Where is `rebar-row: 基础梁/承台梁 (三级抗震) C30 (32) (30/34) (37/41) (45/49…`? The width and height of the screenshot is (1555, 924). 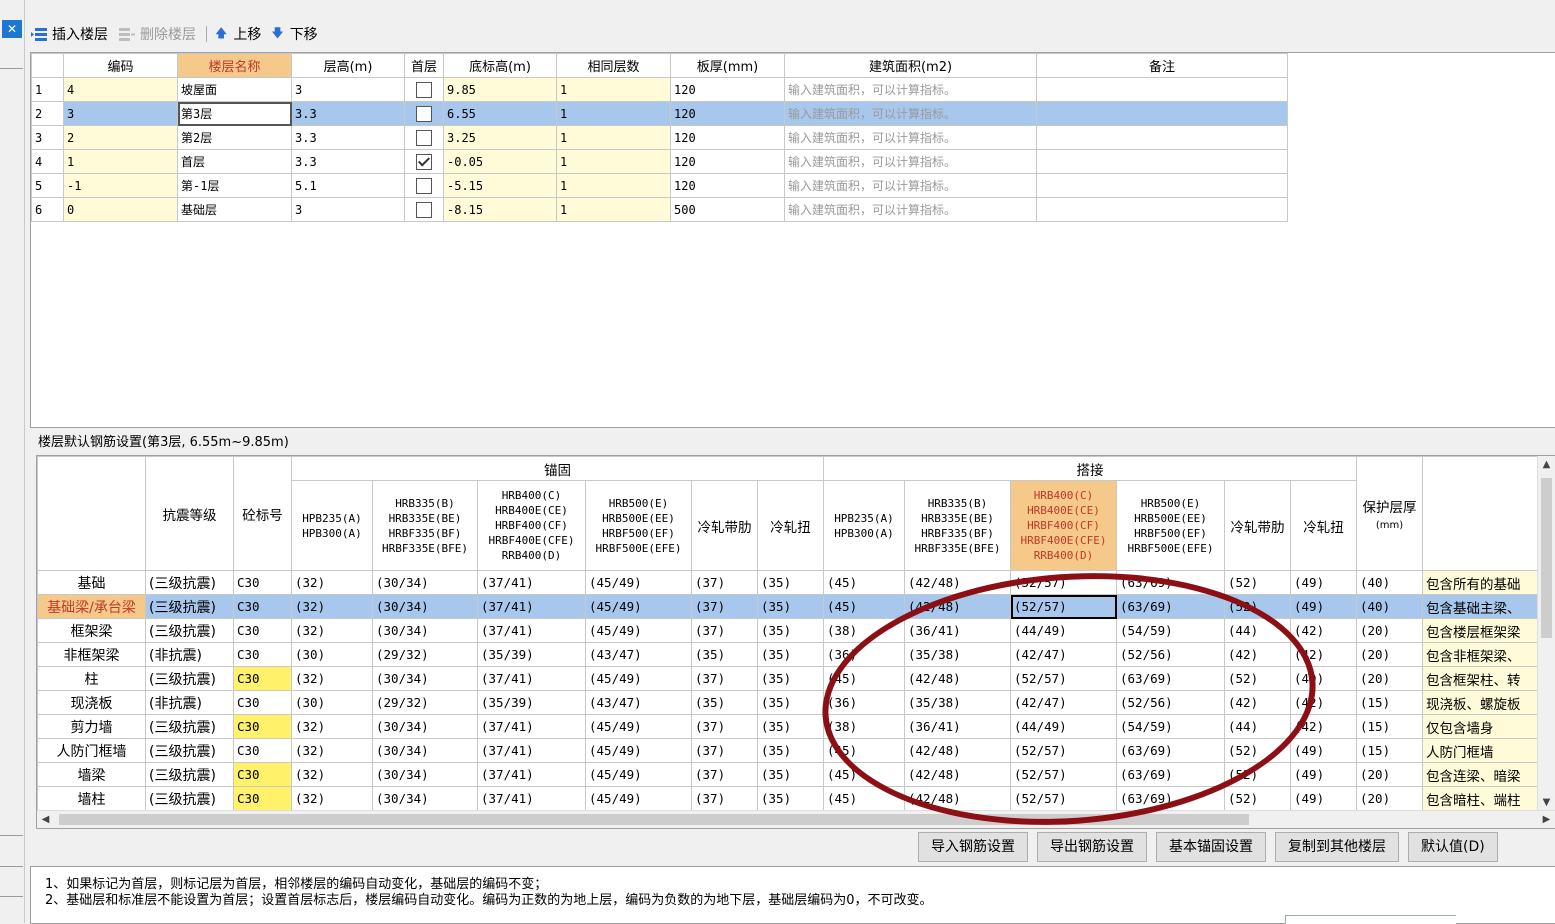
rebar-row: 基础梁/承台梁 (三级抗震) C30 (32) (30/34) (37/41) (45/49… is located at coordinates (790, 606).